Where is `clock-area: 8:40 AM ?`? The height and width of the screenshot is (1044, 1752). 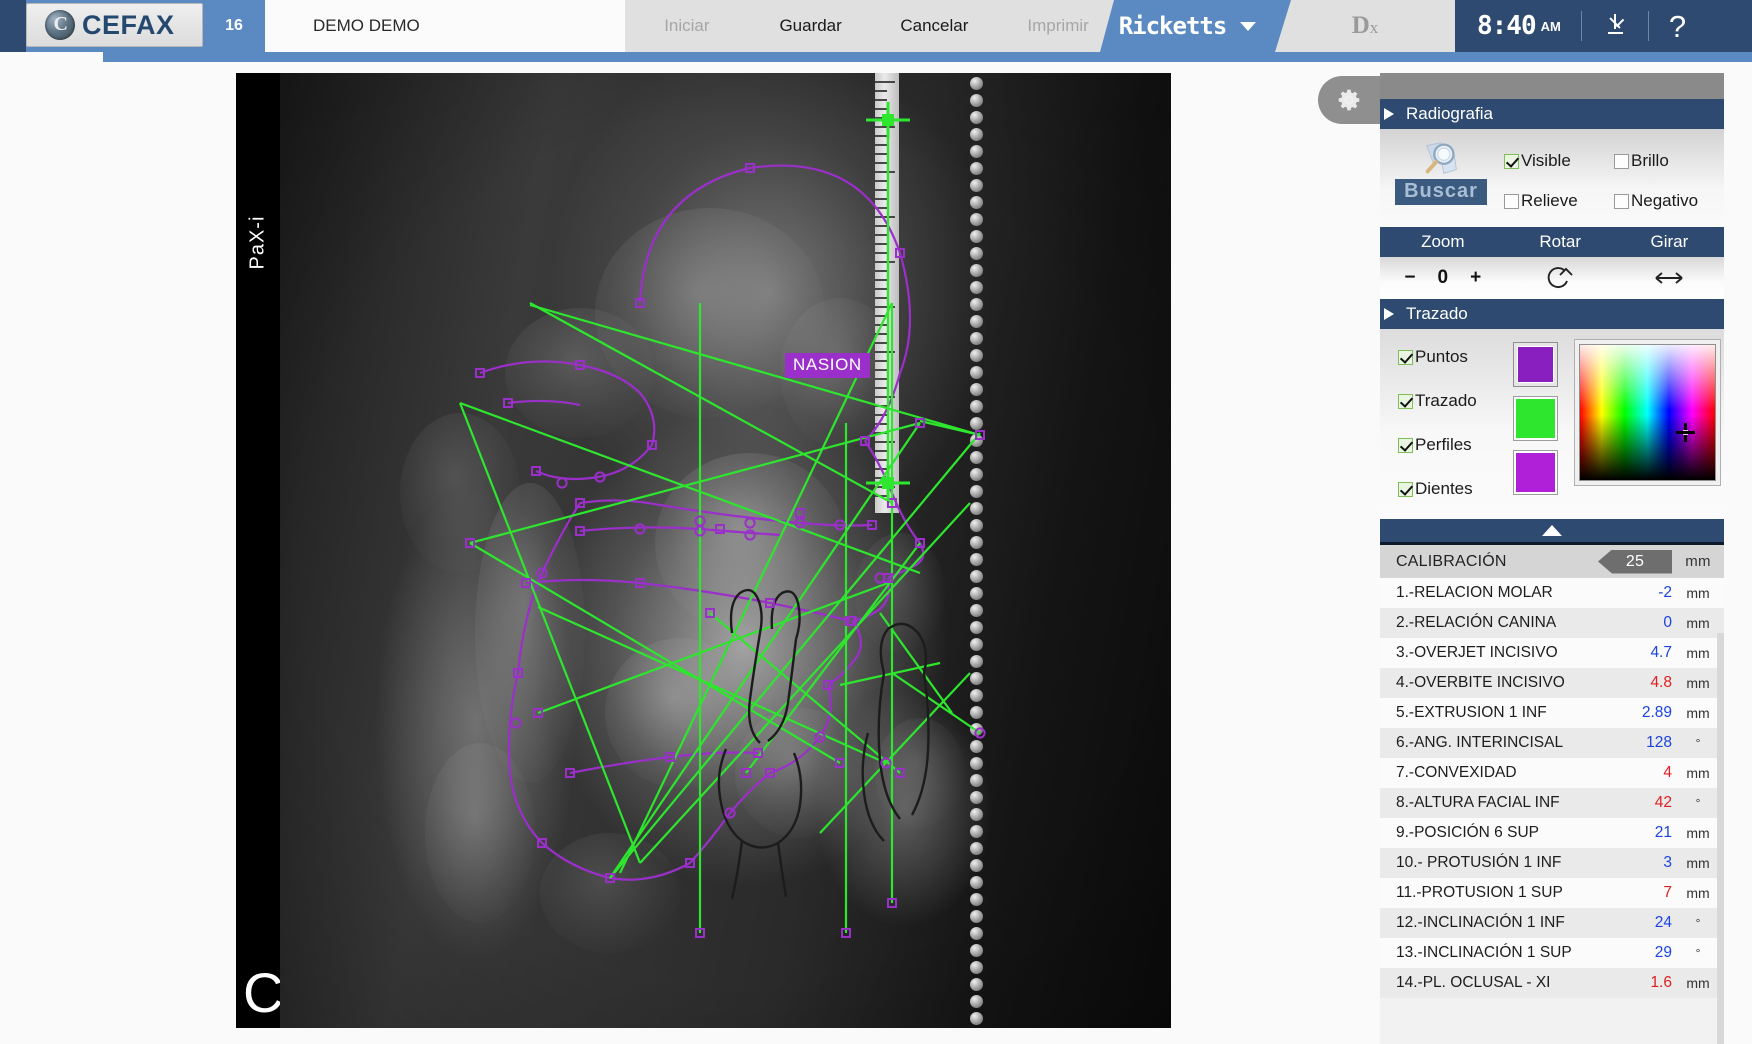
clock-area: 8:40 AM ? is located at coordinates (1603, 26).